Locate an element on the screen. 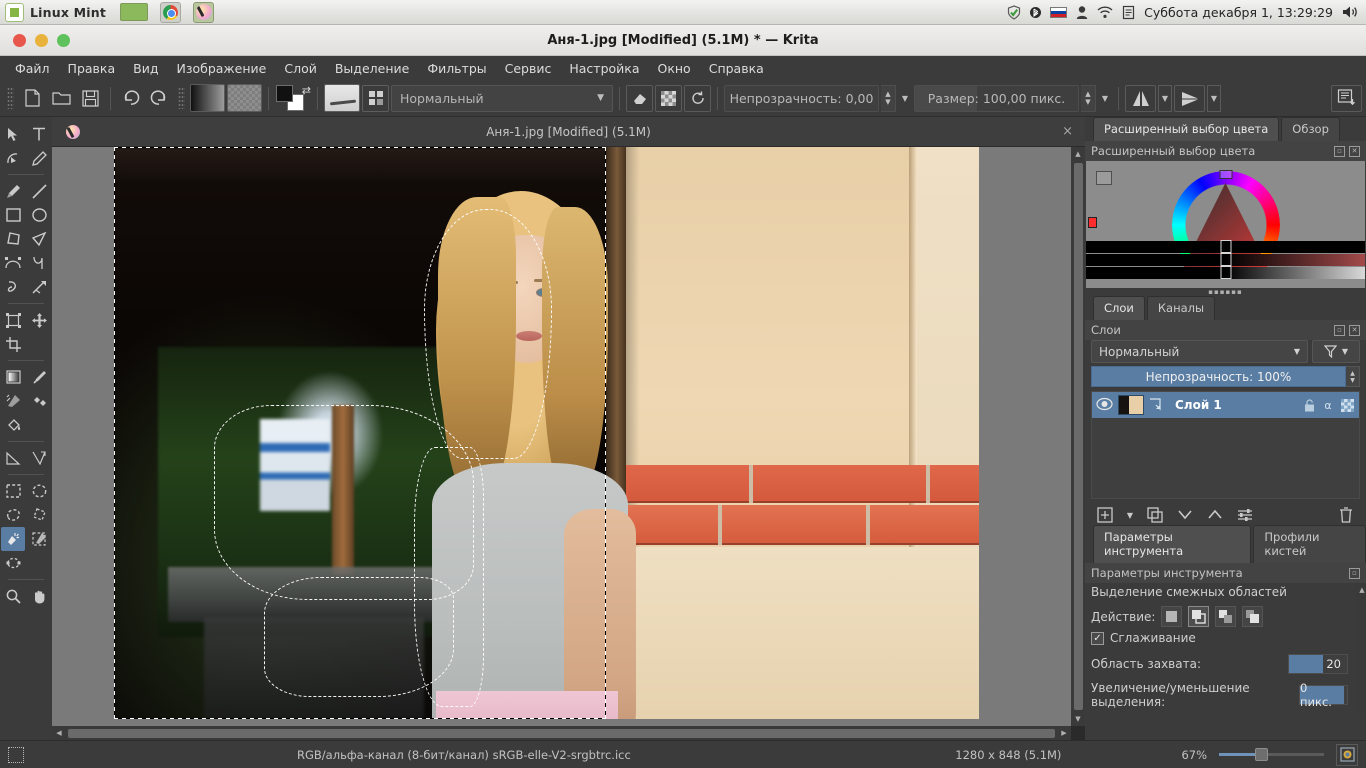 This screenshot has width=1366, height=768. canvas-vertical-scrollbar: ▲ ▼ is located at coordinates (1078, 436).